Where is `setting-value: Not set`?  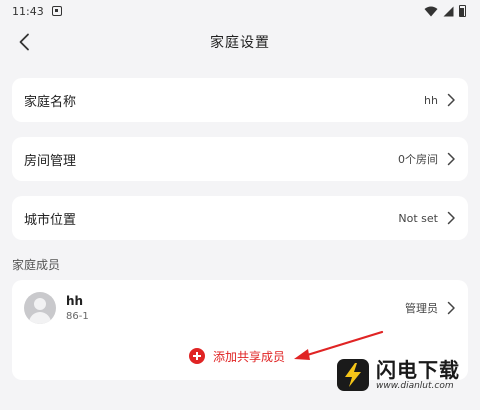 setting-value: Not set is located at coordinates (418, 218).